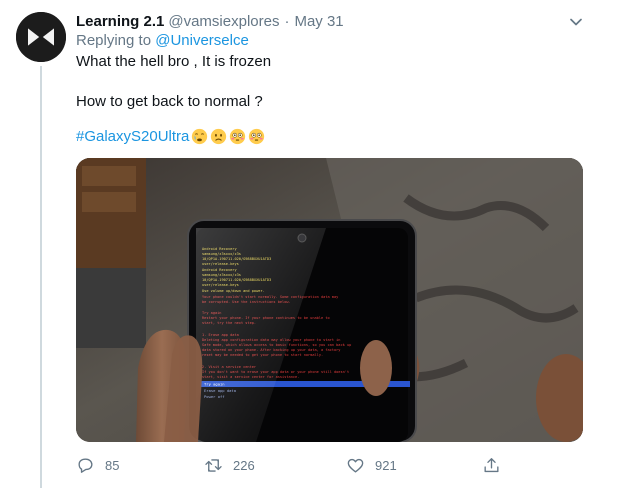 This screenshot has width=626, height=488. What do you see at coordinates (174, 61) in the screenshot?
I see `tweet-text-line-1: What the hell bro , It is frozen` at bounding box center [174, 61].